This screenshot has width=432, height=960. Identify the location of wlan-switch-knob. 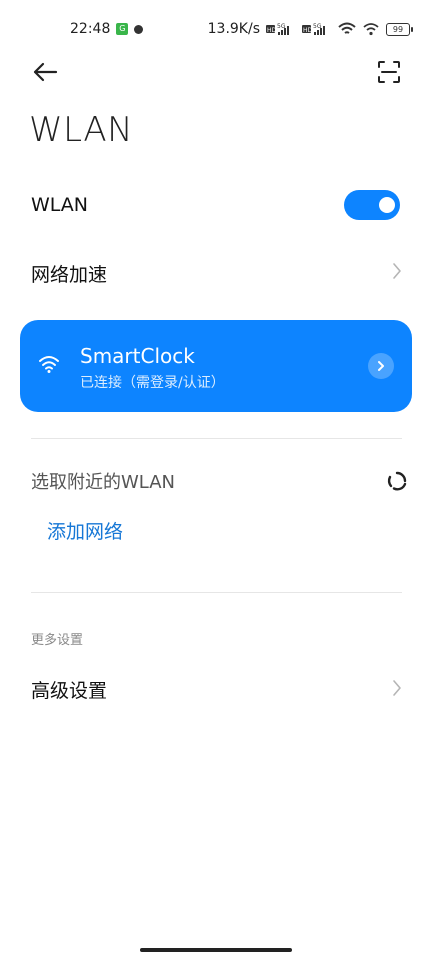
(387, 205).